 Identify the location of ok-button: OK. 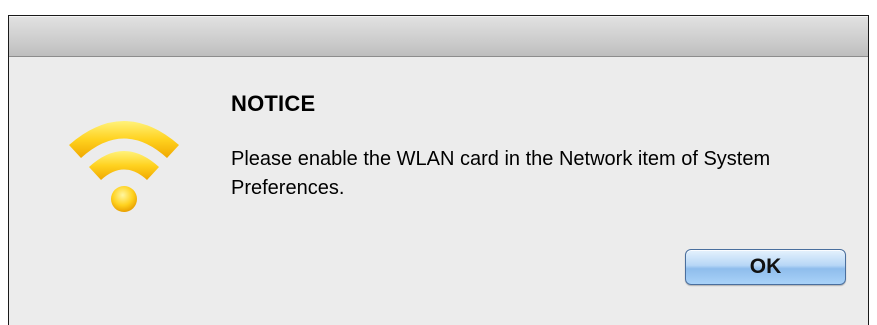
(765, 267).